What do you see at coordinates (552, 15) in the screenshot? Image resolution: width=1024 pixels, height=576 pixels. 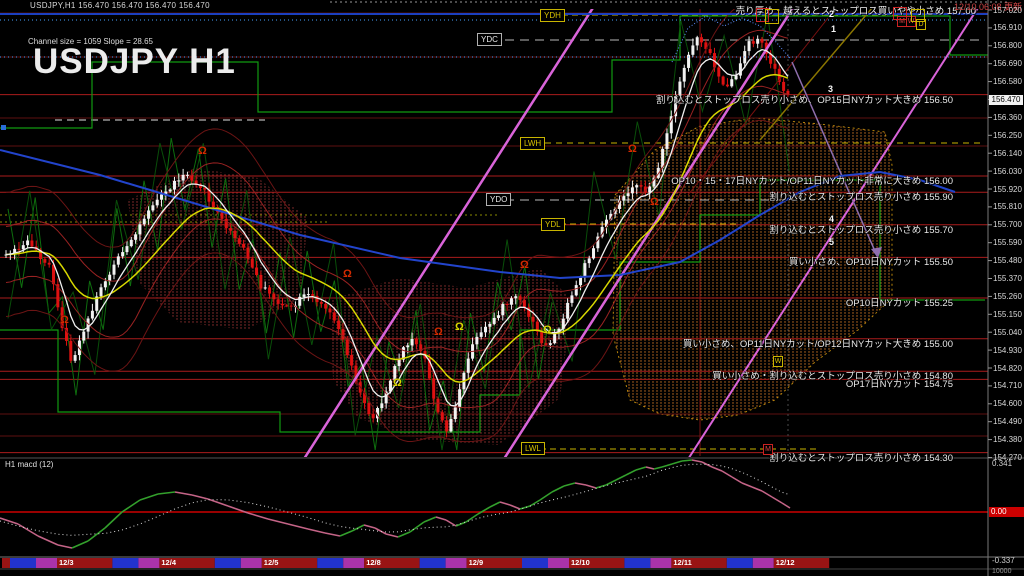 I see `line-tag-ydh: YDH` at bounding box center [552, 15].